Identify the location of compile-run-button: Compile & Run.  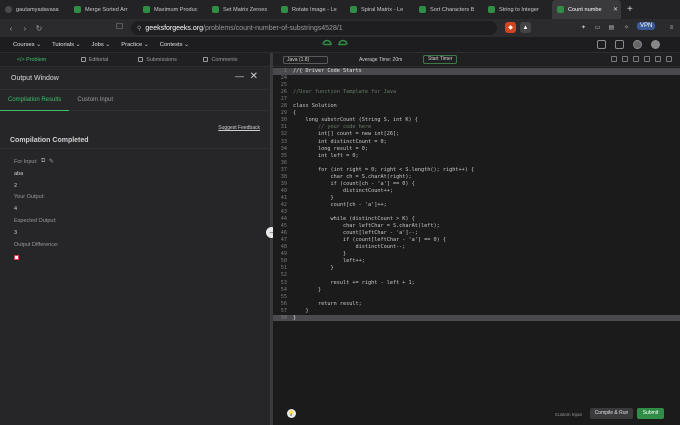
(611, 413).